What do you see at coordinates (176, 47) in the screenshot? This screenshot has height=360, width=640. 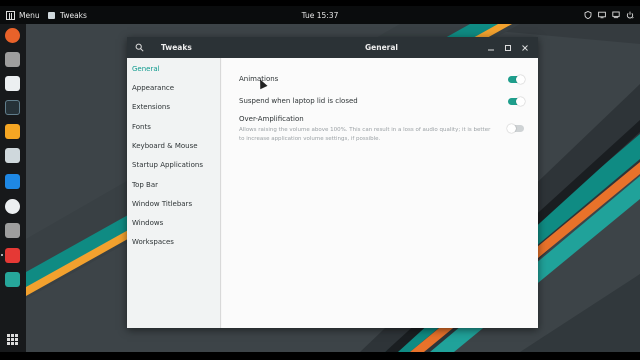 I see `window-title: Tweaks` at bounding box center [176, 47].